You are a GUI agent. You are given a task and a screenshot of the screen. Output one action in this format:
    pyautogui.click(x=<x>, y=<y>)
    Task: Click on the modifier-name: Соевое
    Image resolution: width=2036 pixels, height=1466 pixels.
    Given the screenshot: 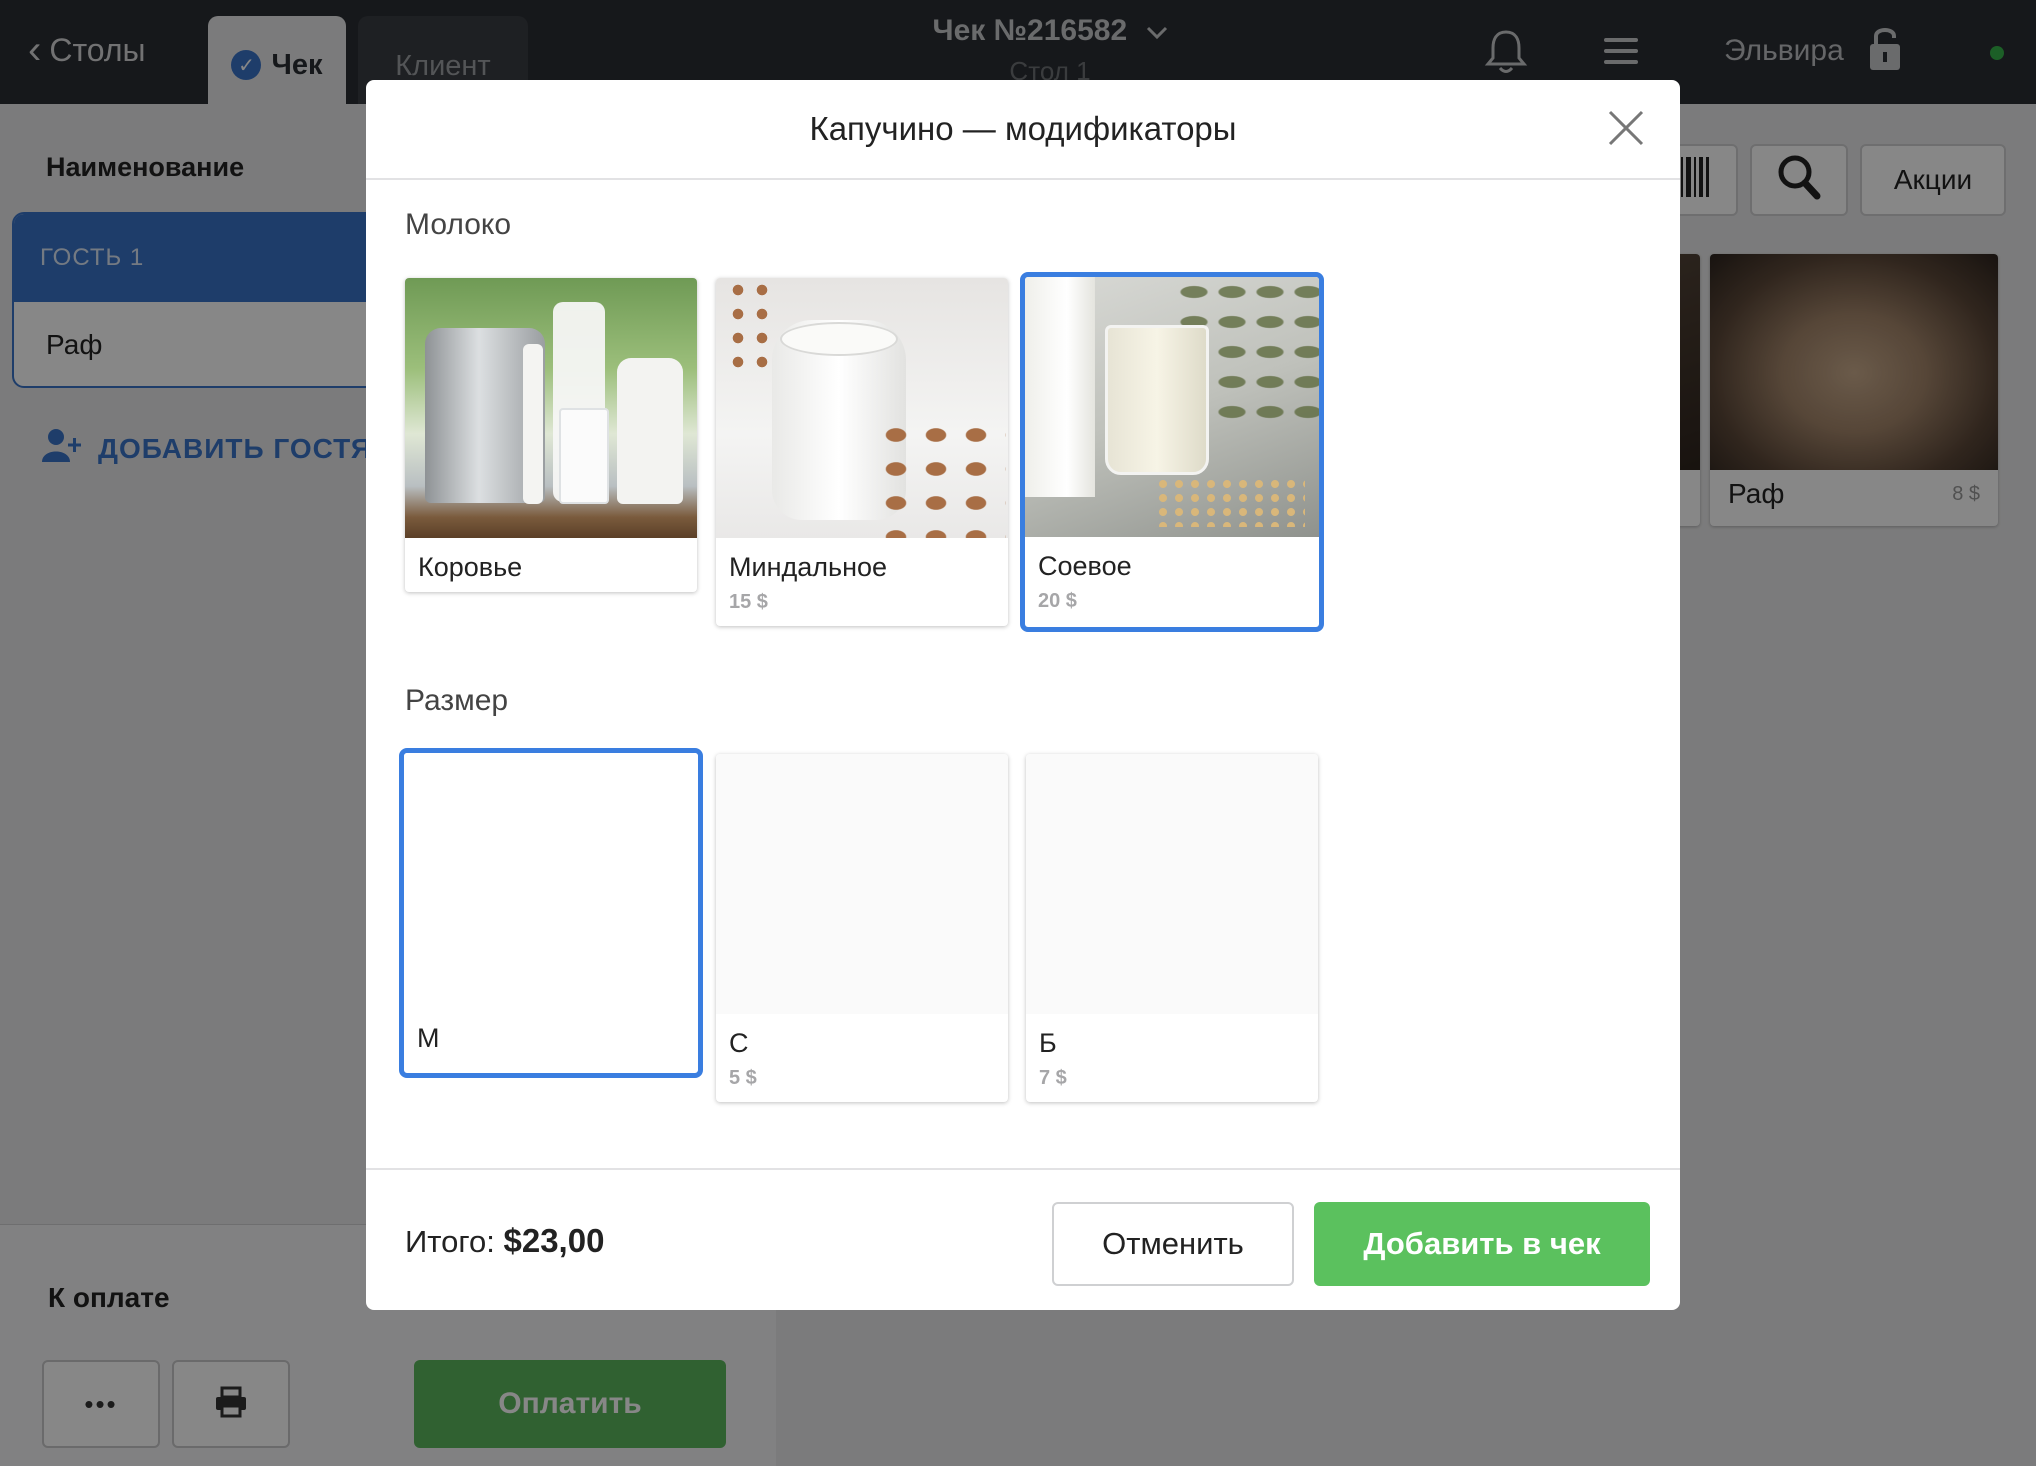 What is the action you would take?
    pyautogui.click(x=1085, y=566)
    